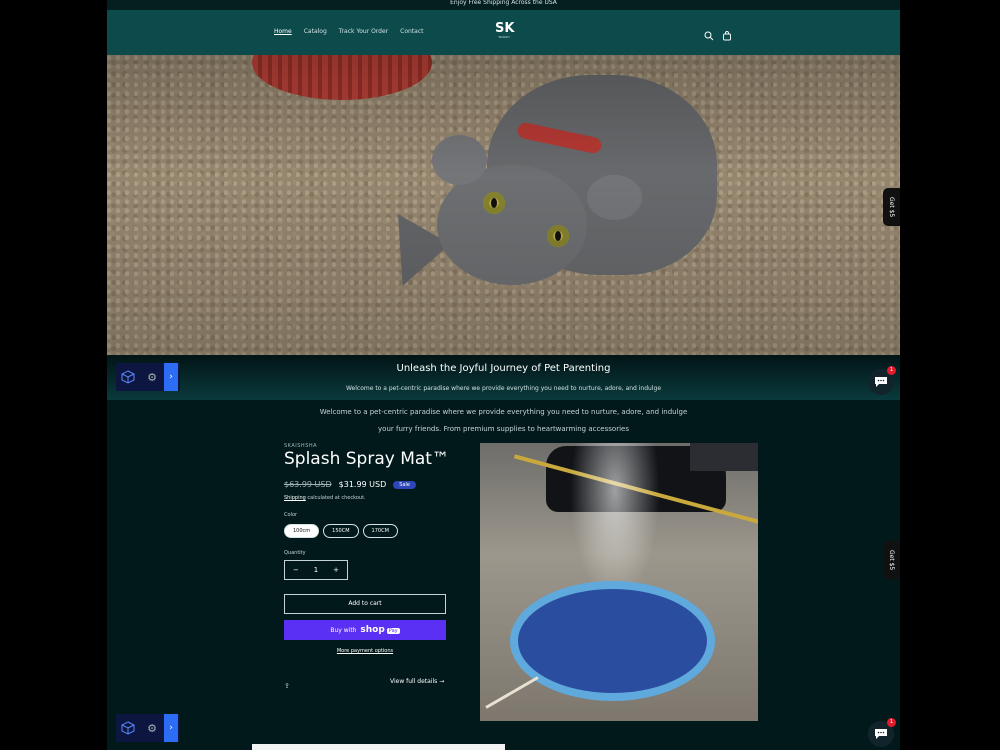 Image resolution: width=1000 pixels, height=750 pixels. I want to click on old-price: $63.99 USD, so click(308, 484).